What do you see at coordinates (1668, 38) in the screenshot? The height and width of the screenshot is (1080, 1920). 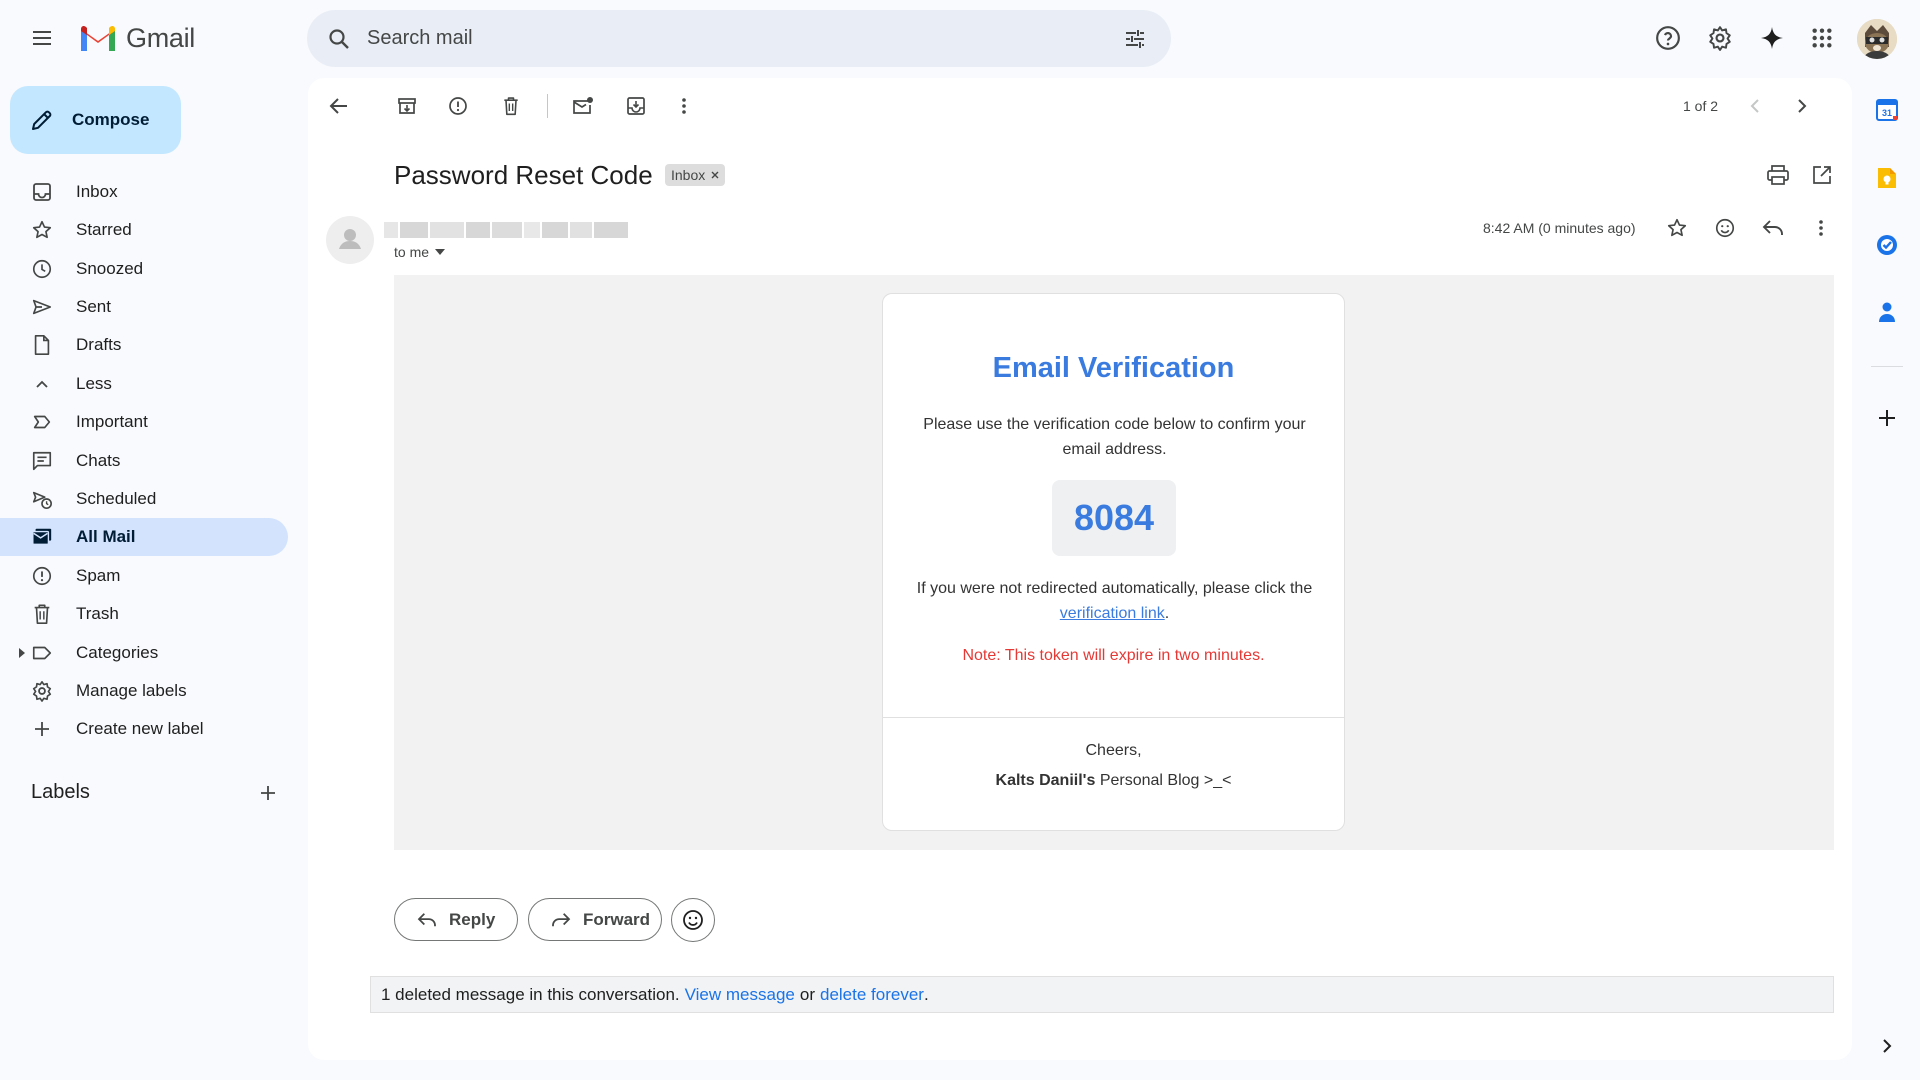 I see `support-button` at bounding box center [1668, 38].